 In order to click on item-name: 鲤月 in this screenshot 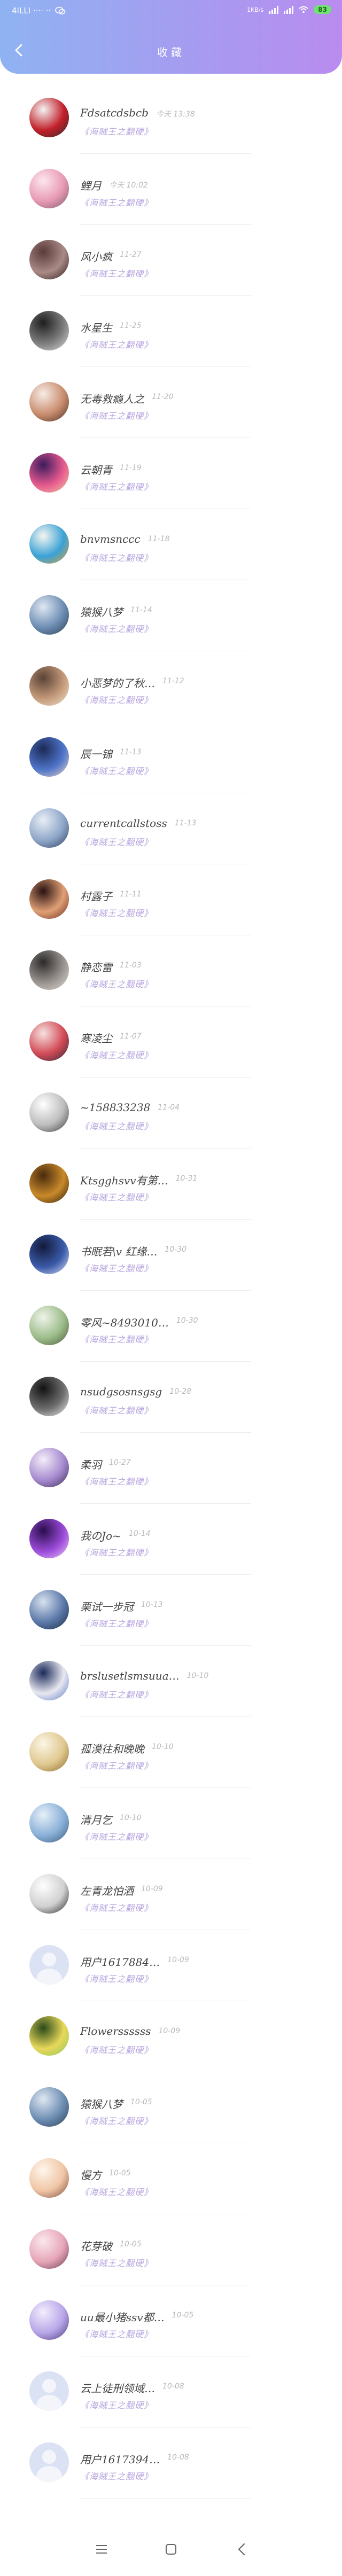, I will do `click(91, 185)`.